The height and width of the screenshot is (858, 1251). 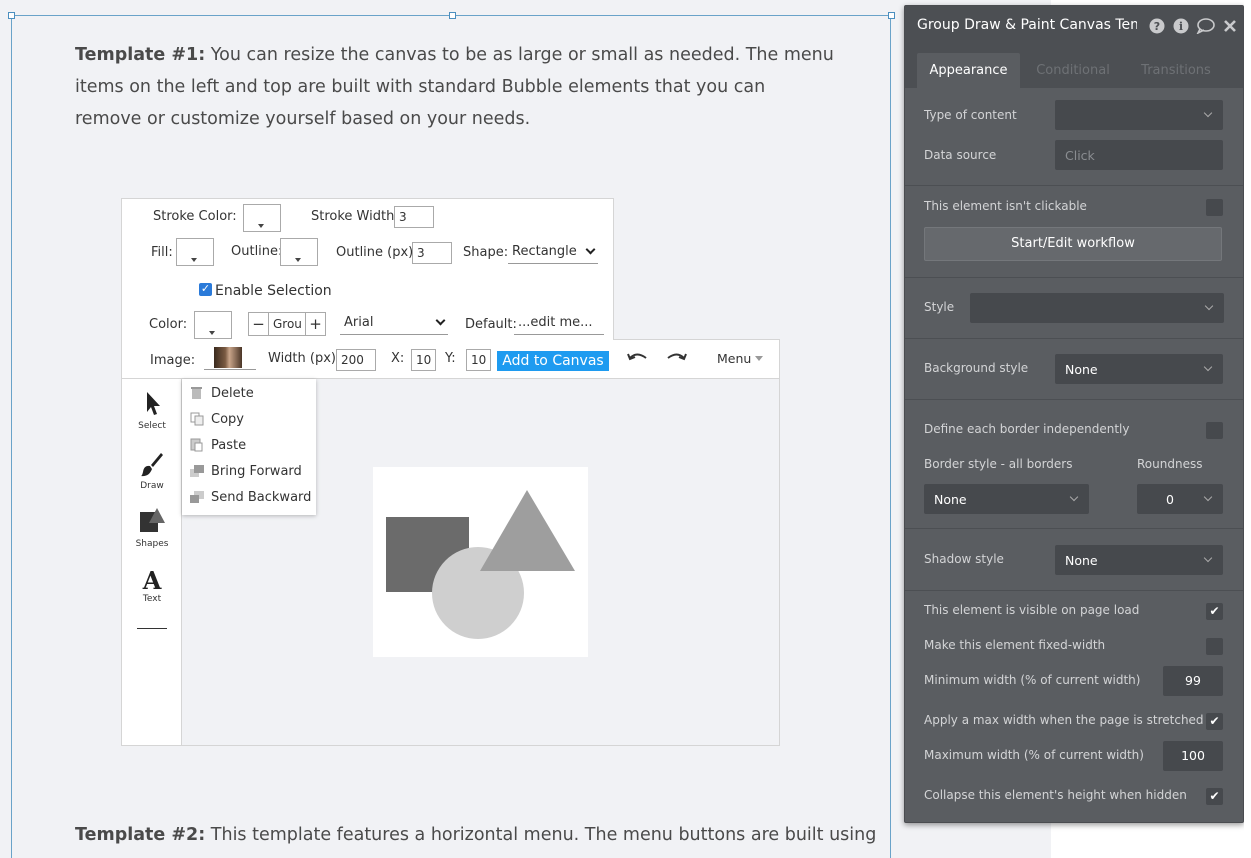 I want to click on scrollbar-track, so click(x=1247, y=429).